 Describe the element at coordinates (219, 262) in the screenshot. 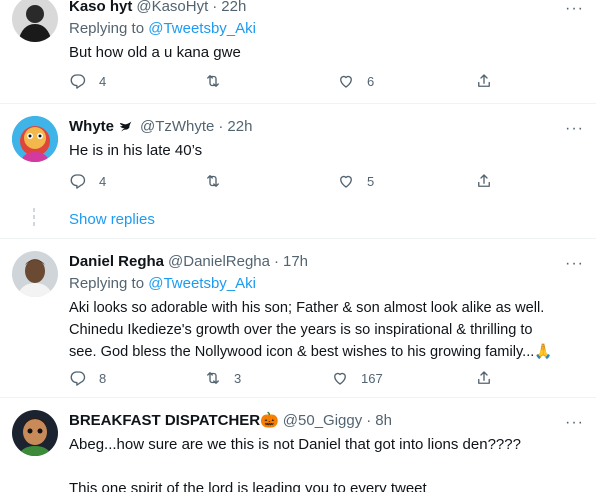

I see `user-handle: @DanielRegha` at that location.